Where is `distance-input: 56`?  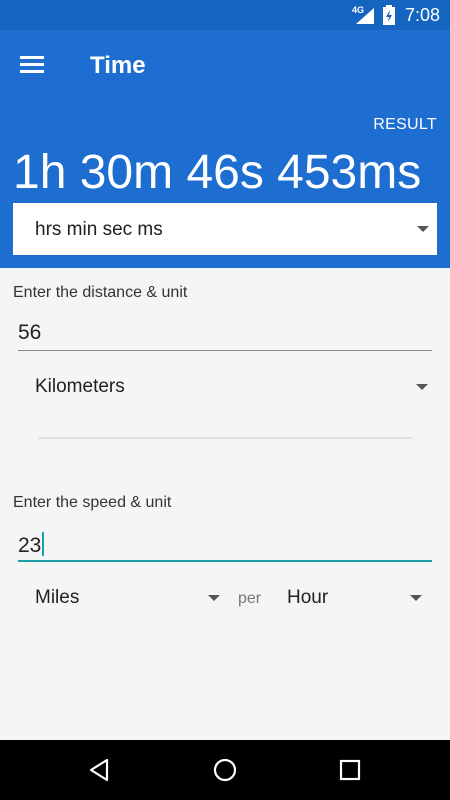 distance-input: 56 is located at coordinates (225, 331).